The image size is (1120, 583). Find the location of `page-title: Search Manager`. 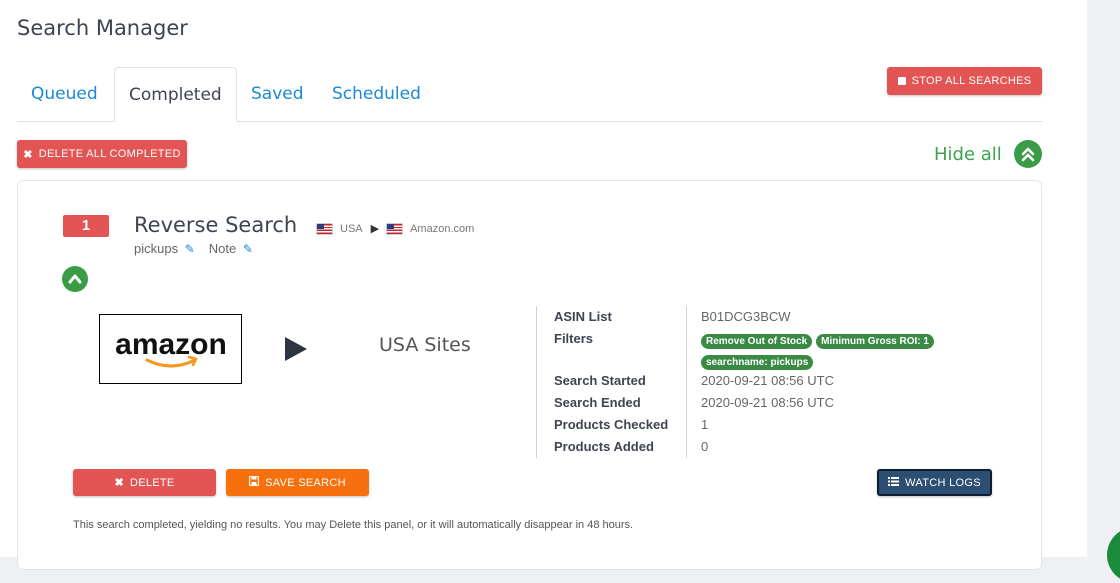

page-title: Search Manager is located at coordinates (102, 28).